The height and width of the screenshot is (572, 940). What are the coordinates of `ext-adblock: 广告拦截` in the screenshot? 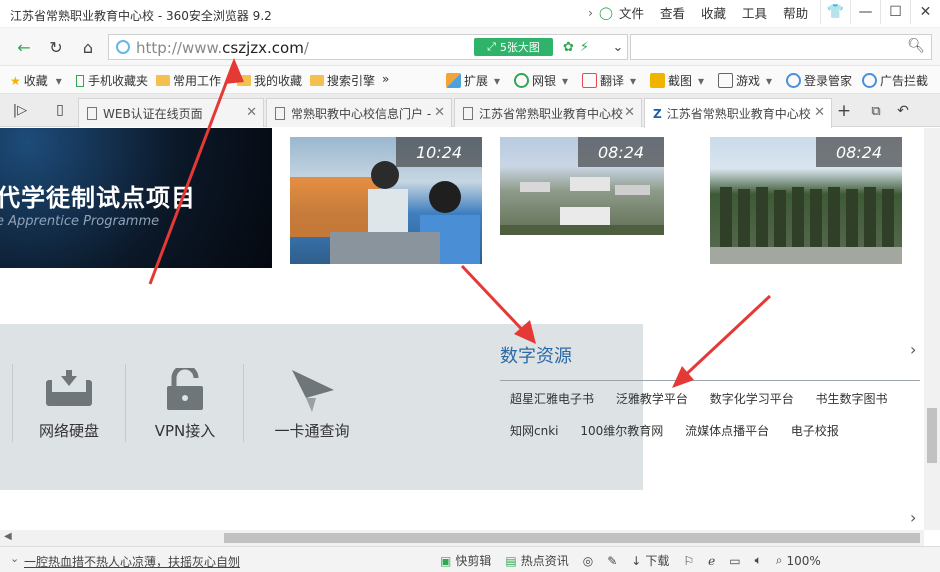 It's located at (895, 80).